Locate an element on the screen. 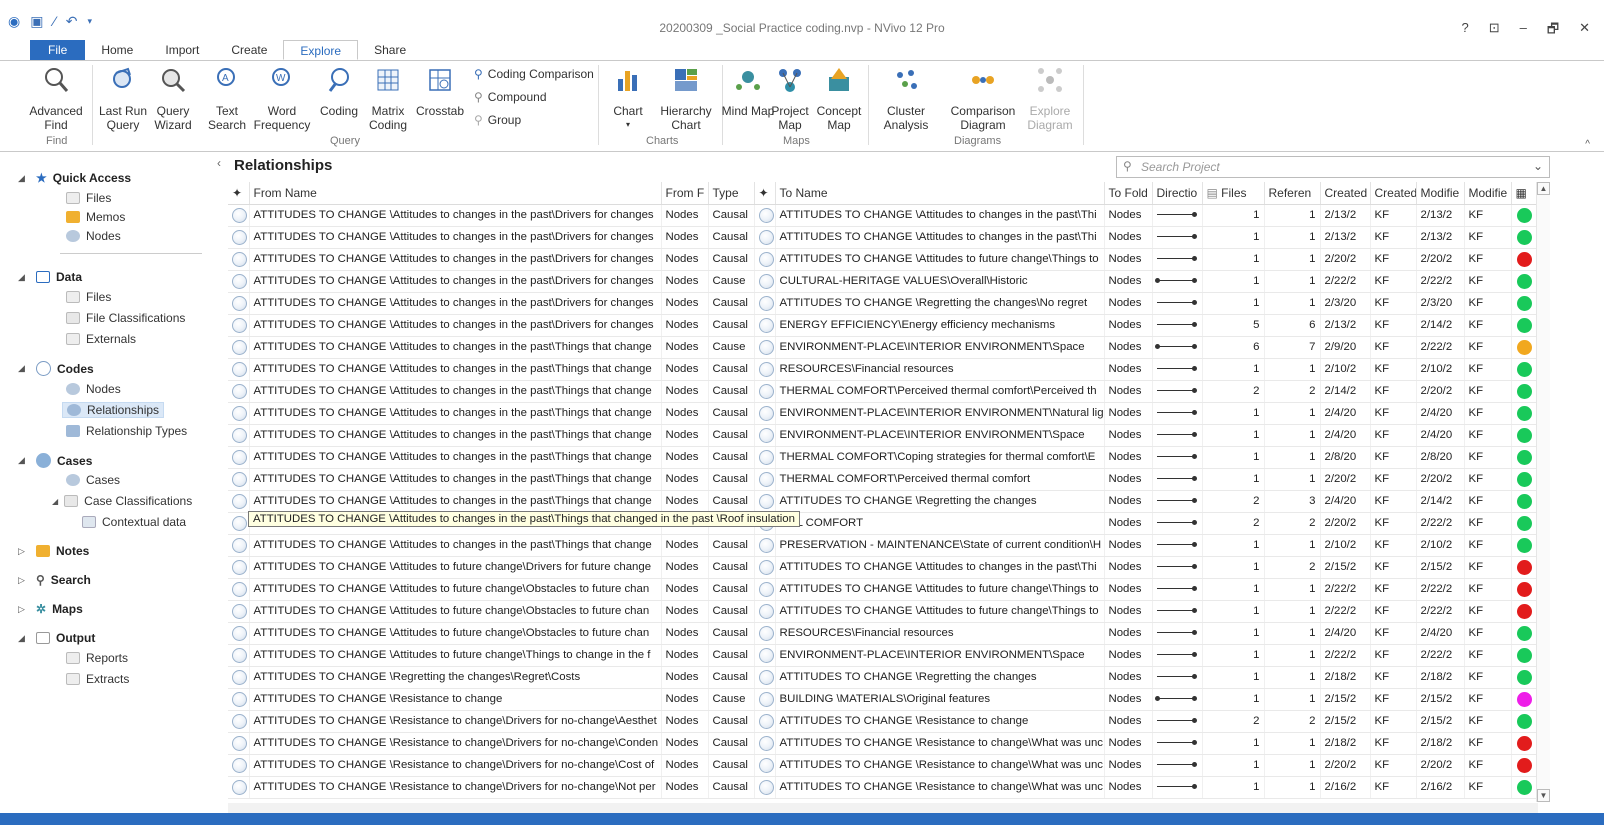 Image resolution: width=1604 pixels, height=825 pixels. nav-cases: ◢ Cases is located at coordinates (55, 460).